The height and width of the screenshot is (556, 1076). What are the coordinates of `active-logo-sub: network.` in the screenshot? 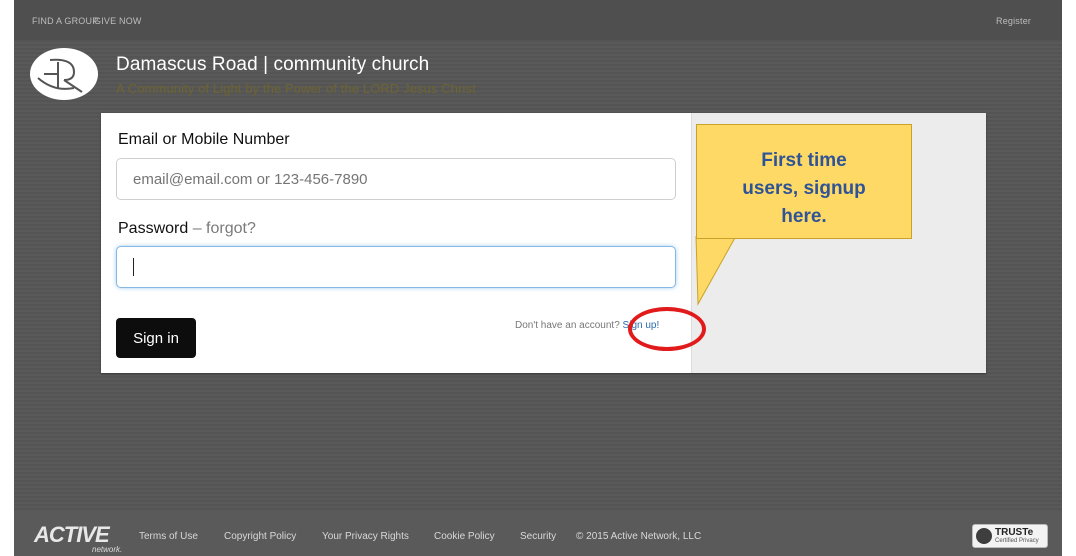 It's located at (107, 549).